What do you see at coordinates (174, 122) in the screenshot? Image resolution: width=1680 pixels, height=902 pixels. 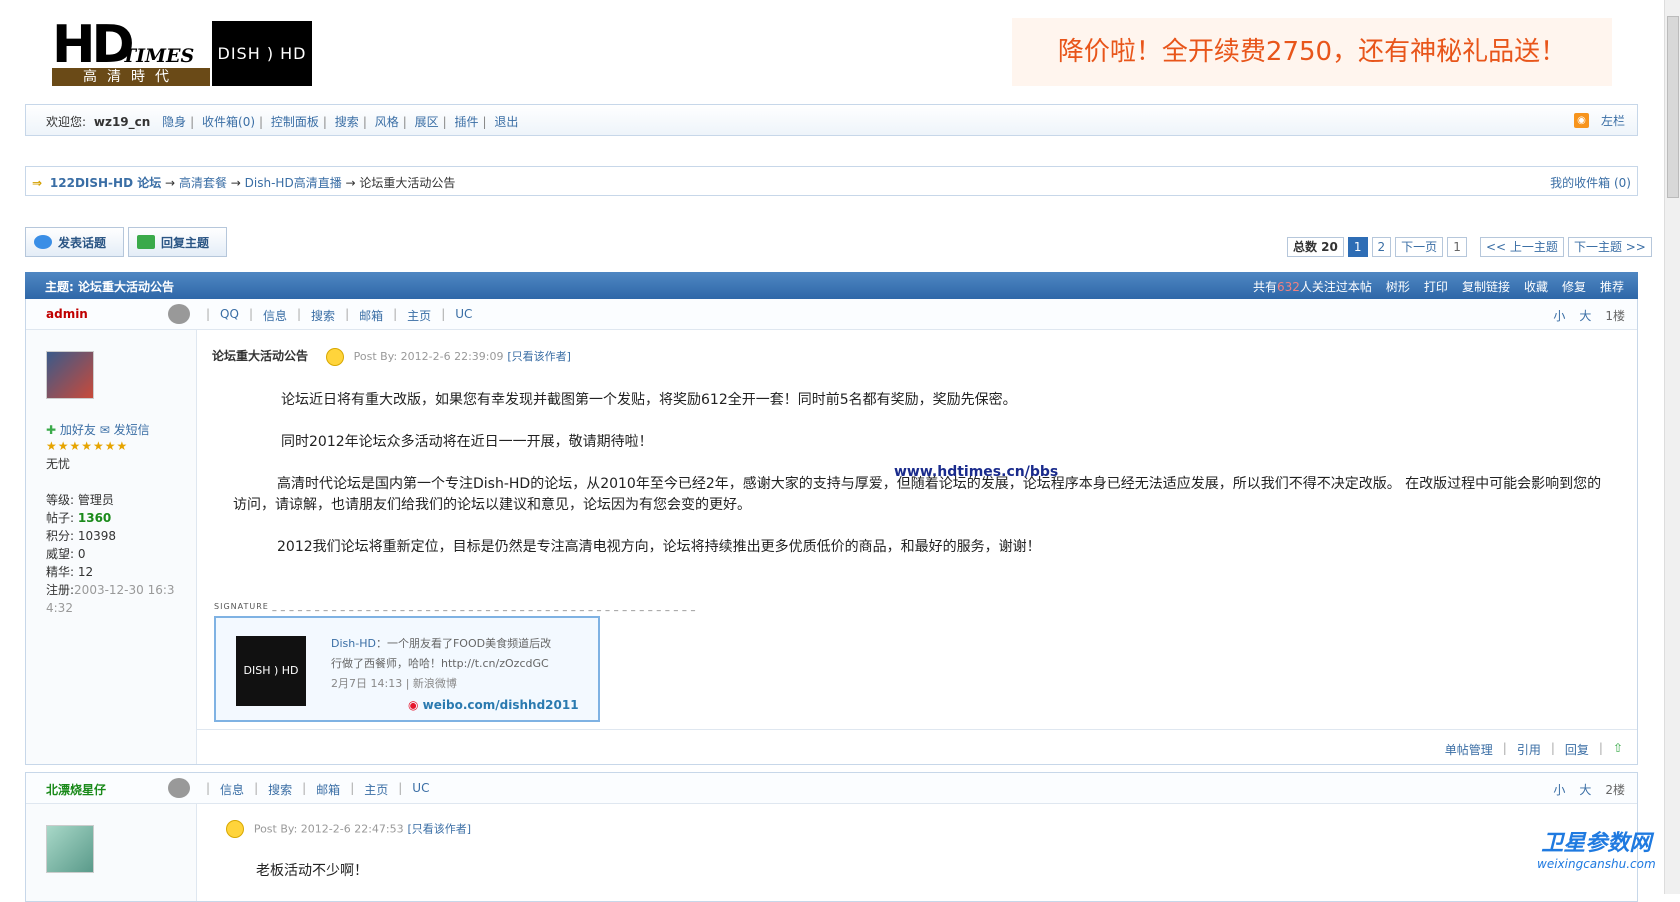 I see `link-invisible: 隐身` at bounding box center [174, 122].